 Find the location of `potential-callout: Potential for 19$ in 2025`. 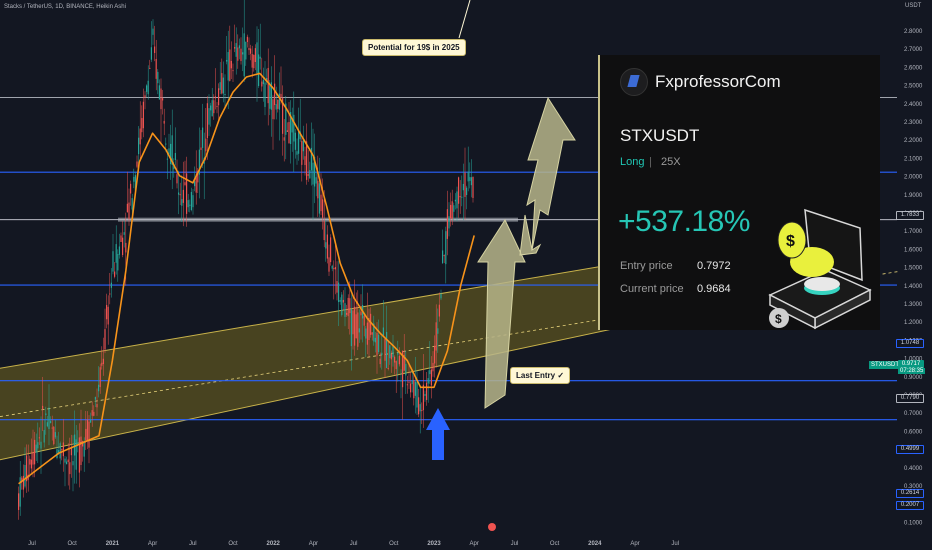

potential-callout: Potential for 19$ in 2025 is located at coordinates (414, 47).